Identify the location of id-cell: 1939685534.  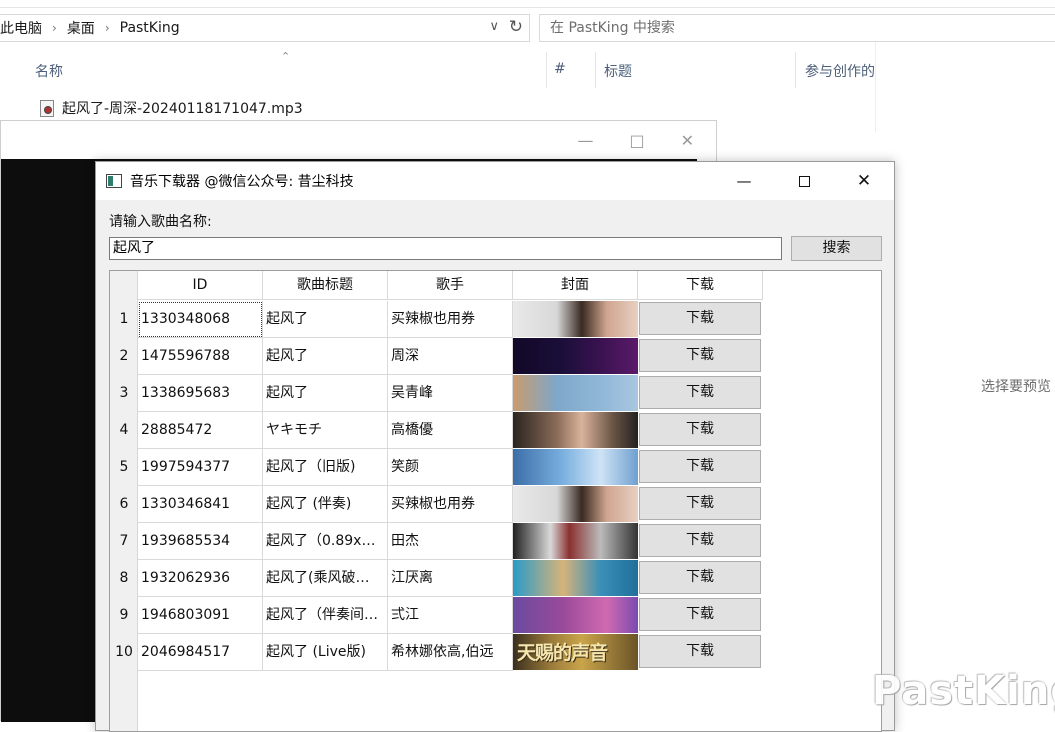
(200, 541).